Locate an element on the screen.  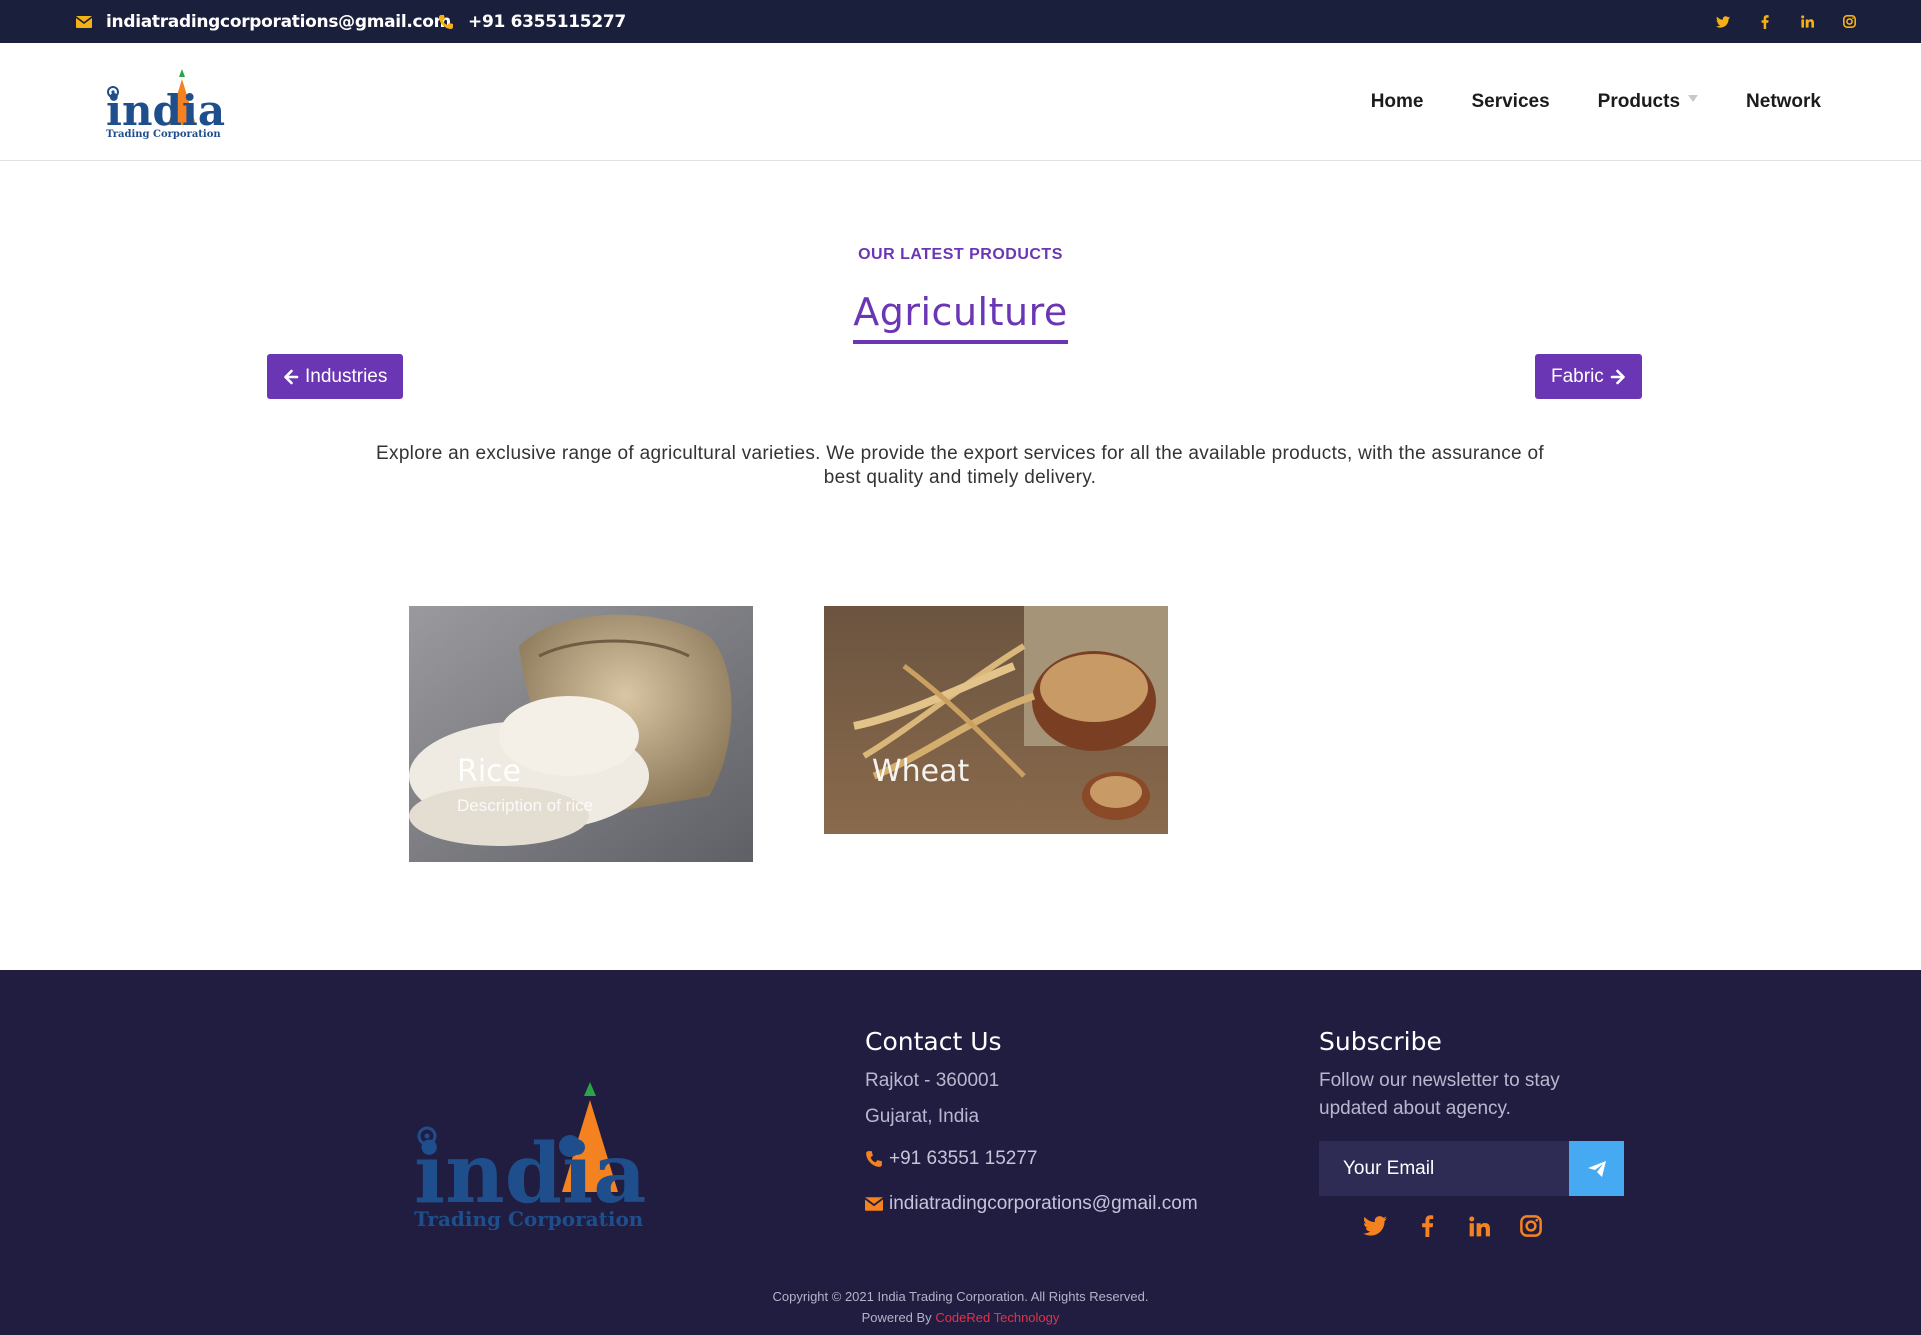
wheat-image is located at coordinates (996, 720).